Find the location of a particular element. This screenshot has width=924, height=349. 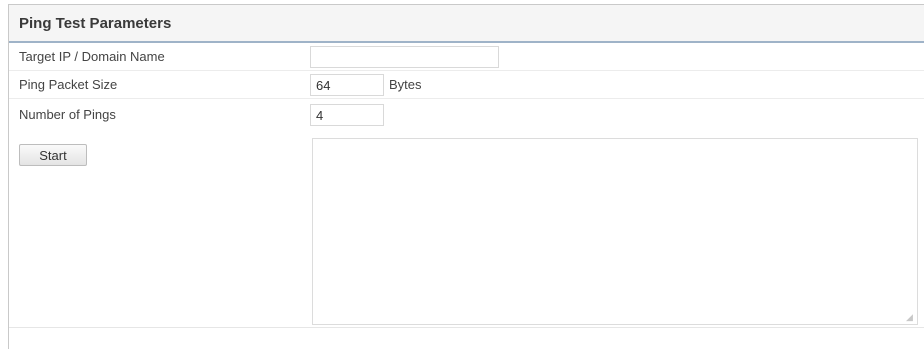

resize-grip-icon: ◢ is located at coordinates (910, 317).